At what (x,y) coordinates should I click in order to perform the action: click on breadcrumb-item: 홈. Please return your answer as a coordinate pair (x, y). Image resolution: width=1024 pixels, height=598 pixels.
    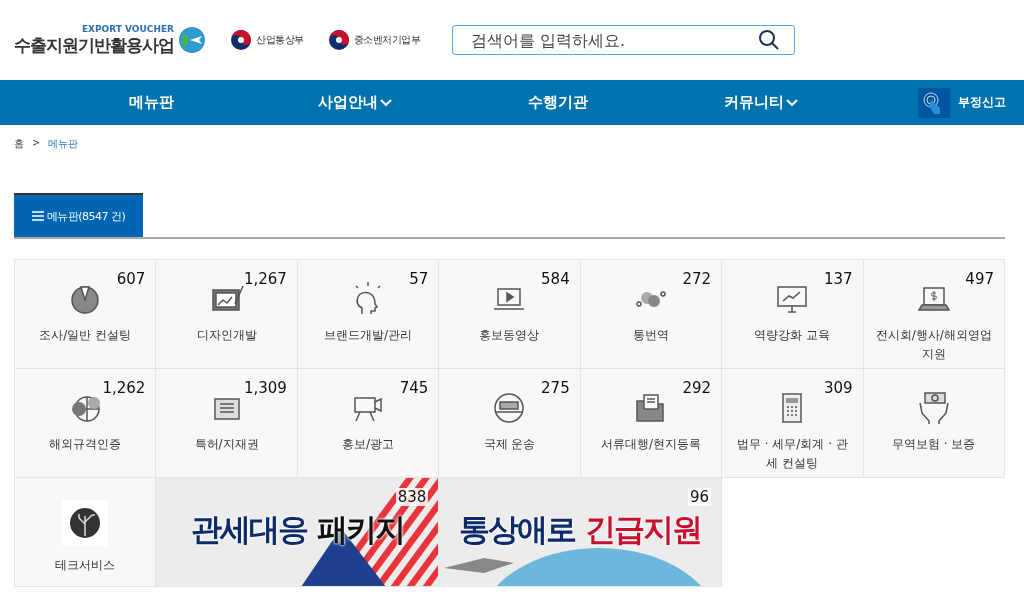
    Looking at the image, I should click on (19, 150).